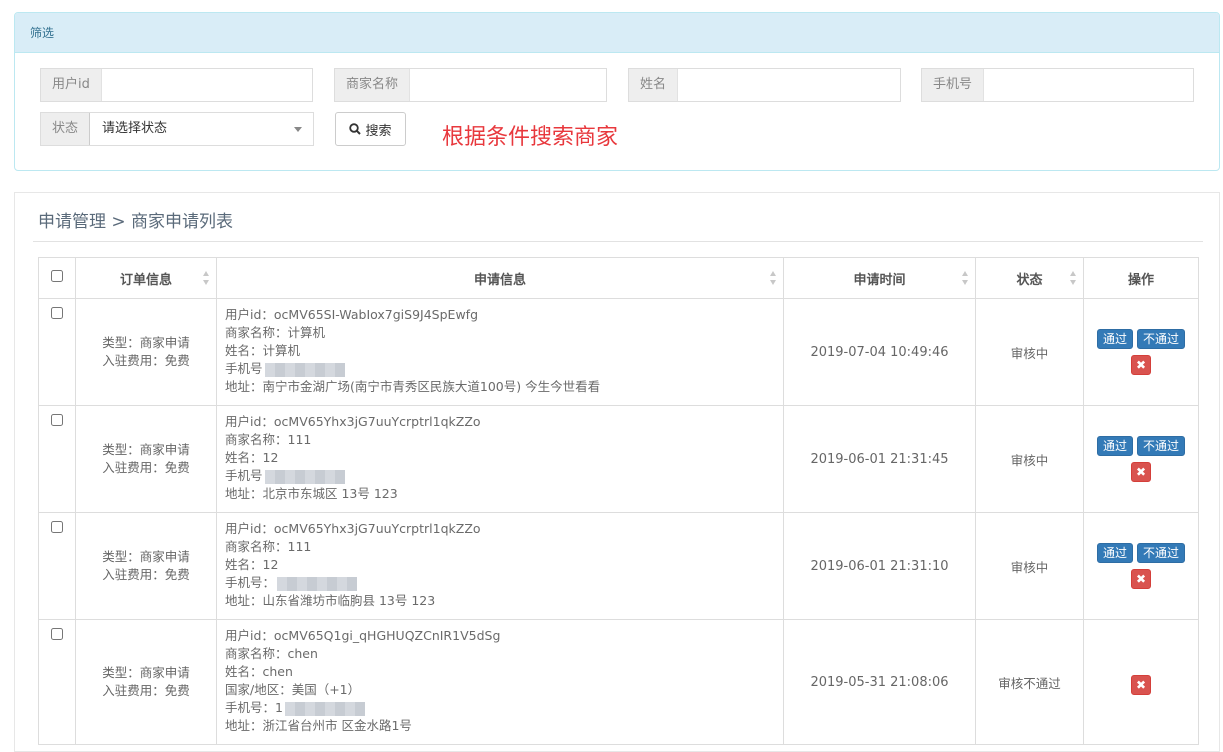 Image resolution: width=1223 pixels, height=752 pixels. I want to click on search-button: 搜索, so click(370, 129).